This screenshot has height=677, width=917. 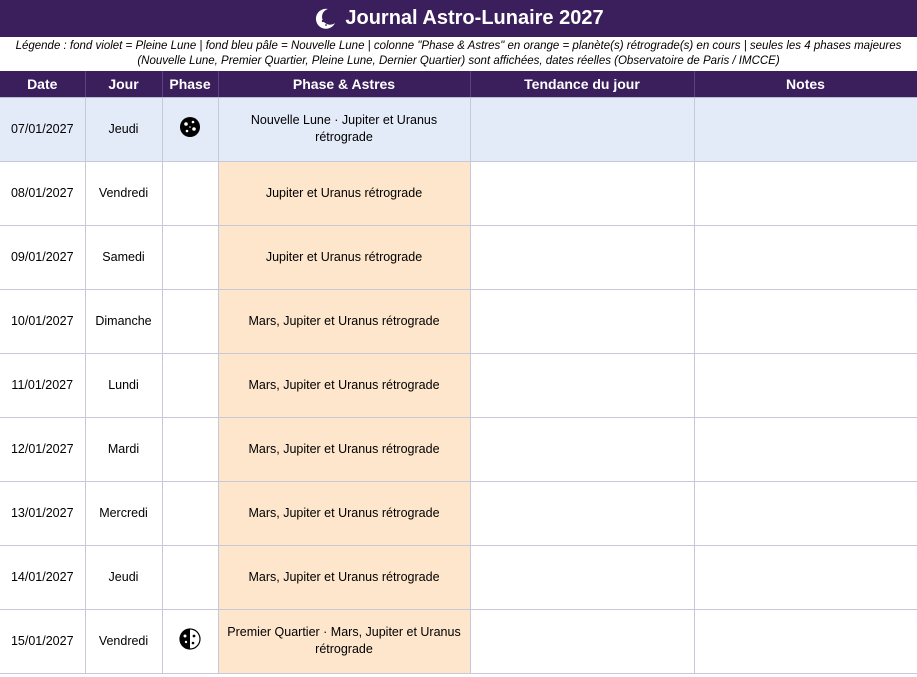 I want to click on date-cell: 12/01/2027, so click(x=43, y=449).